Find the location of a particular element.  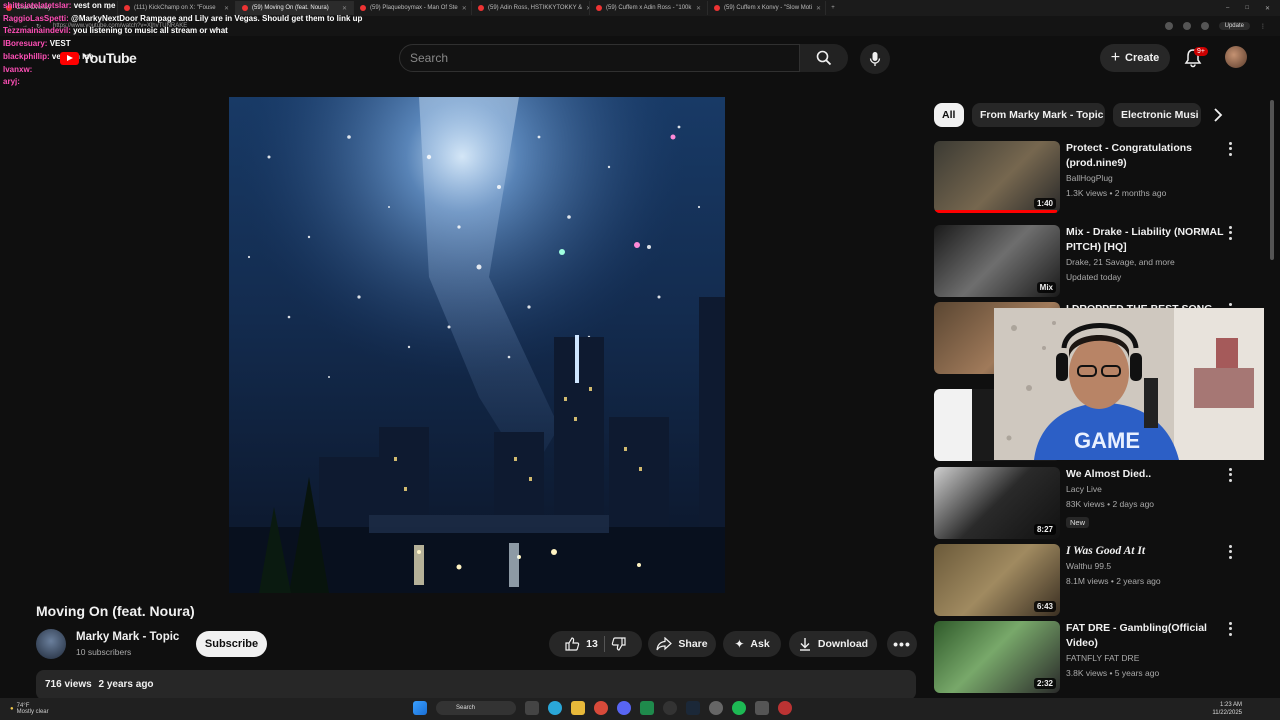

video-thumbnail: 2:32 is located at coordinates (997, 657).